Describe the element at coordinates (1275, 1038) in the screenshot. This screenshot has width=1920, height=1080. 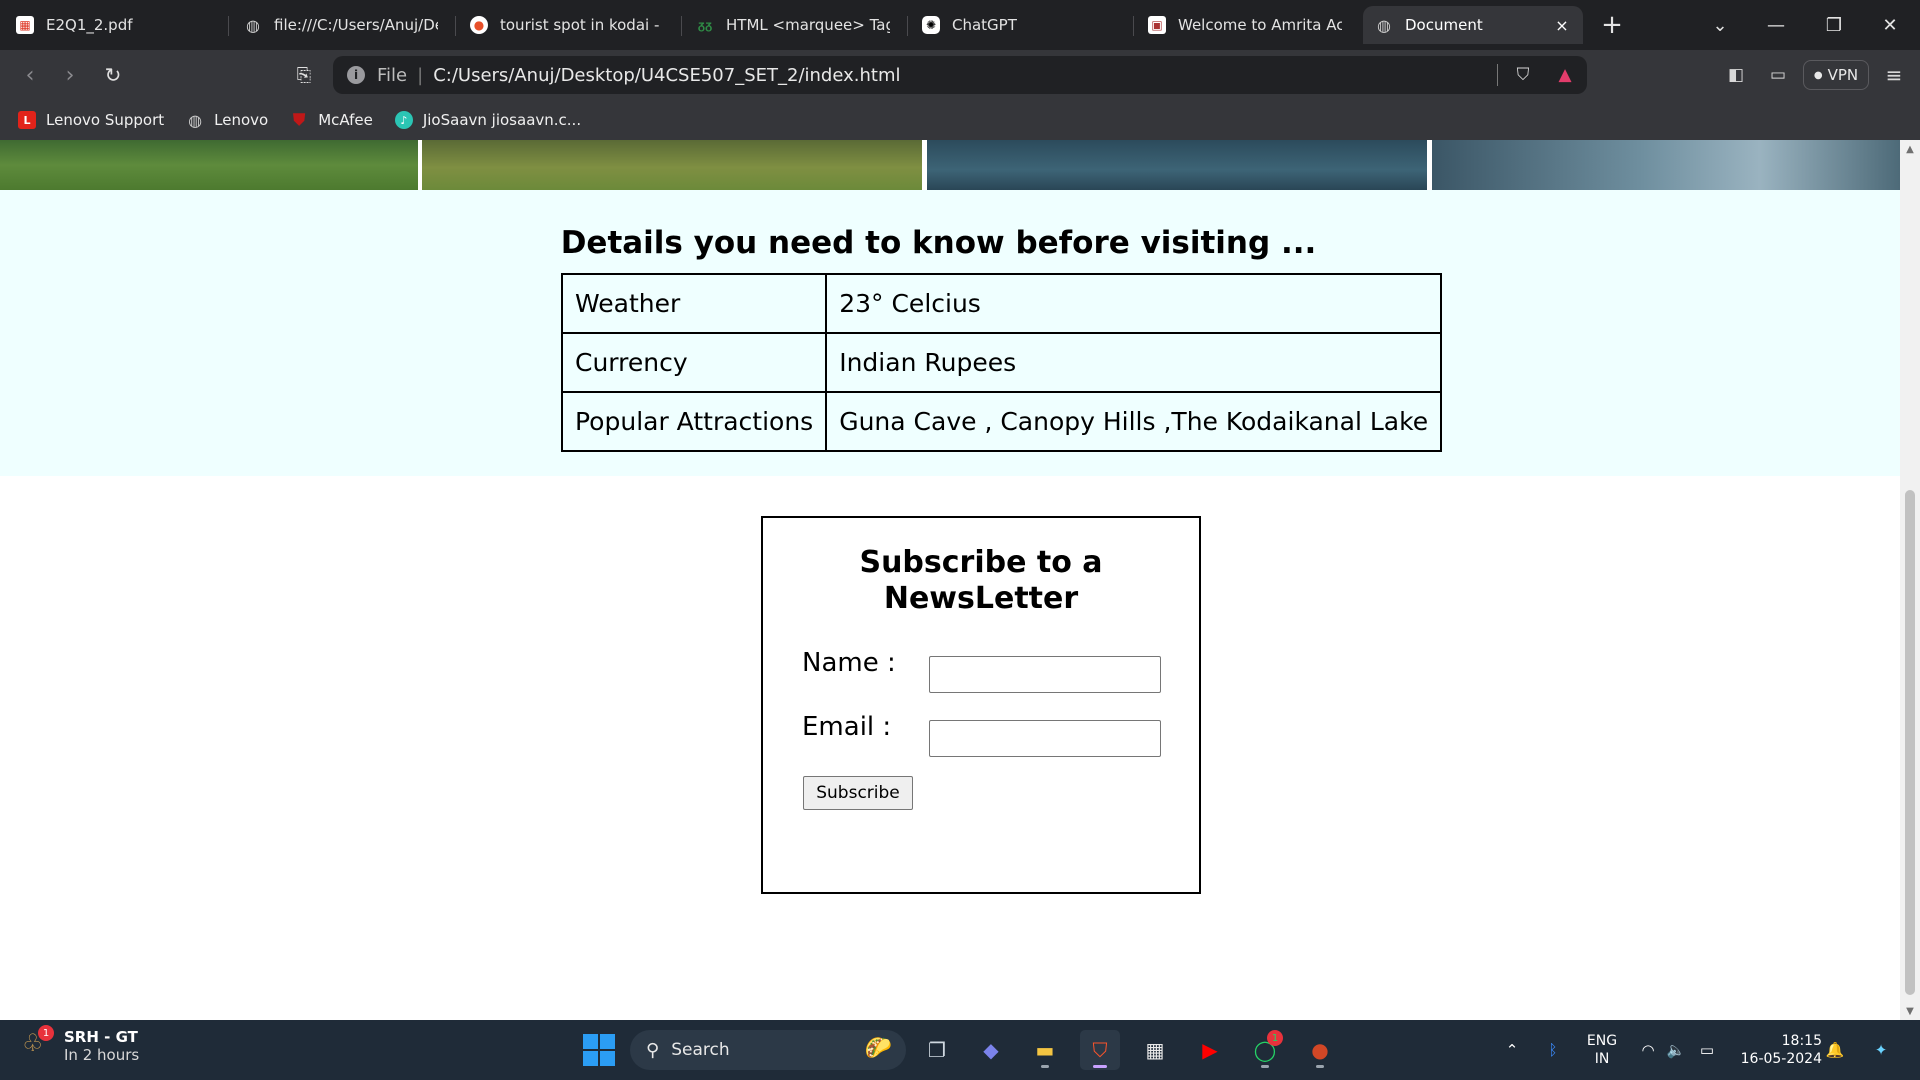
I see `whatsapp-badge: 1` at that location.